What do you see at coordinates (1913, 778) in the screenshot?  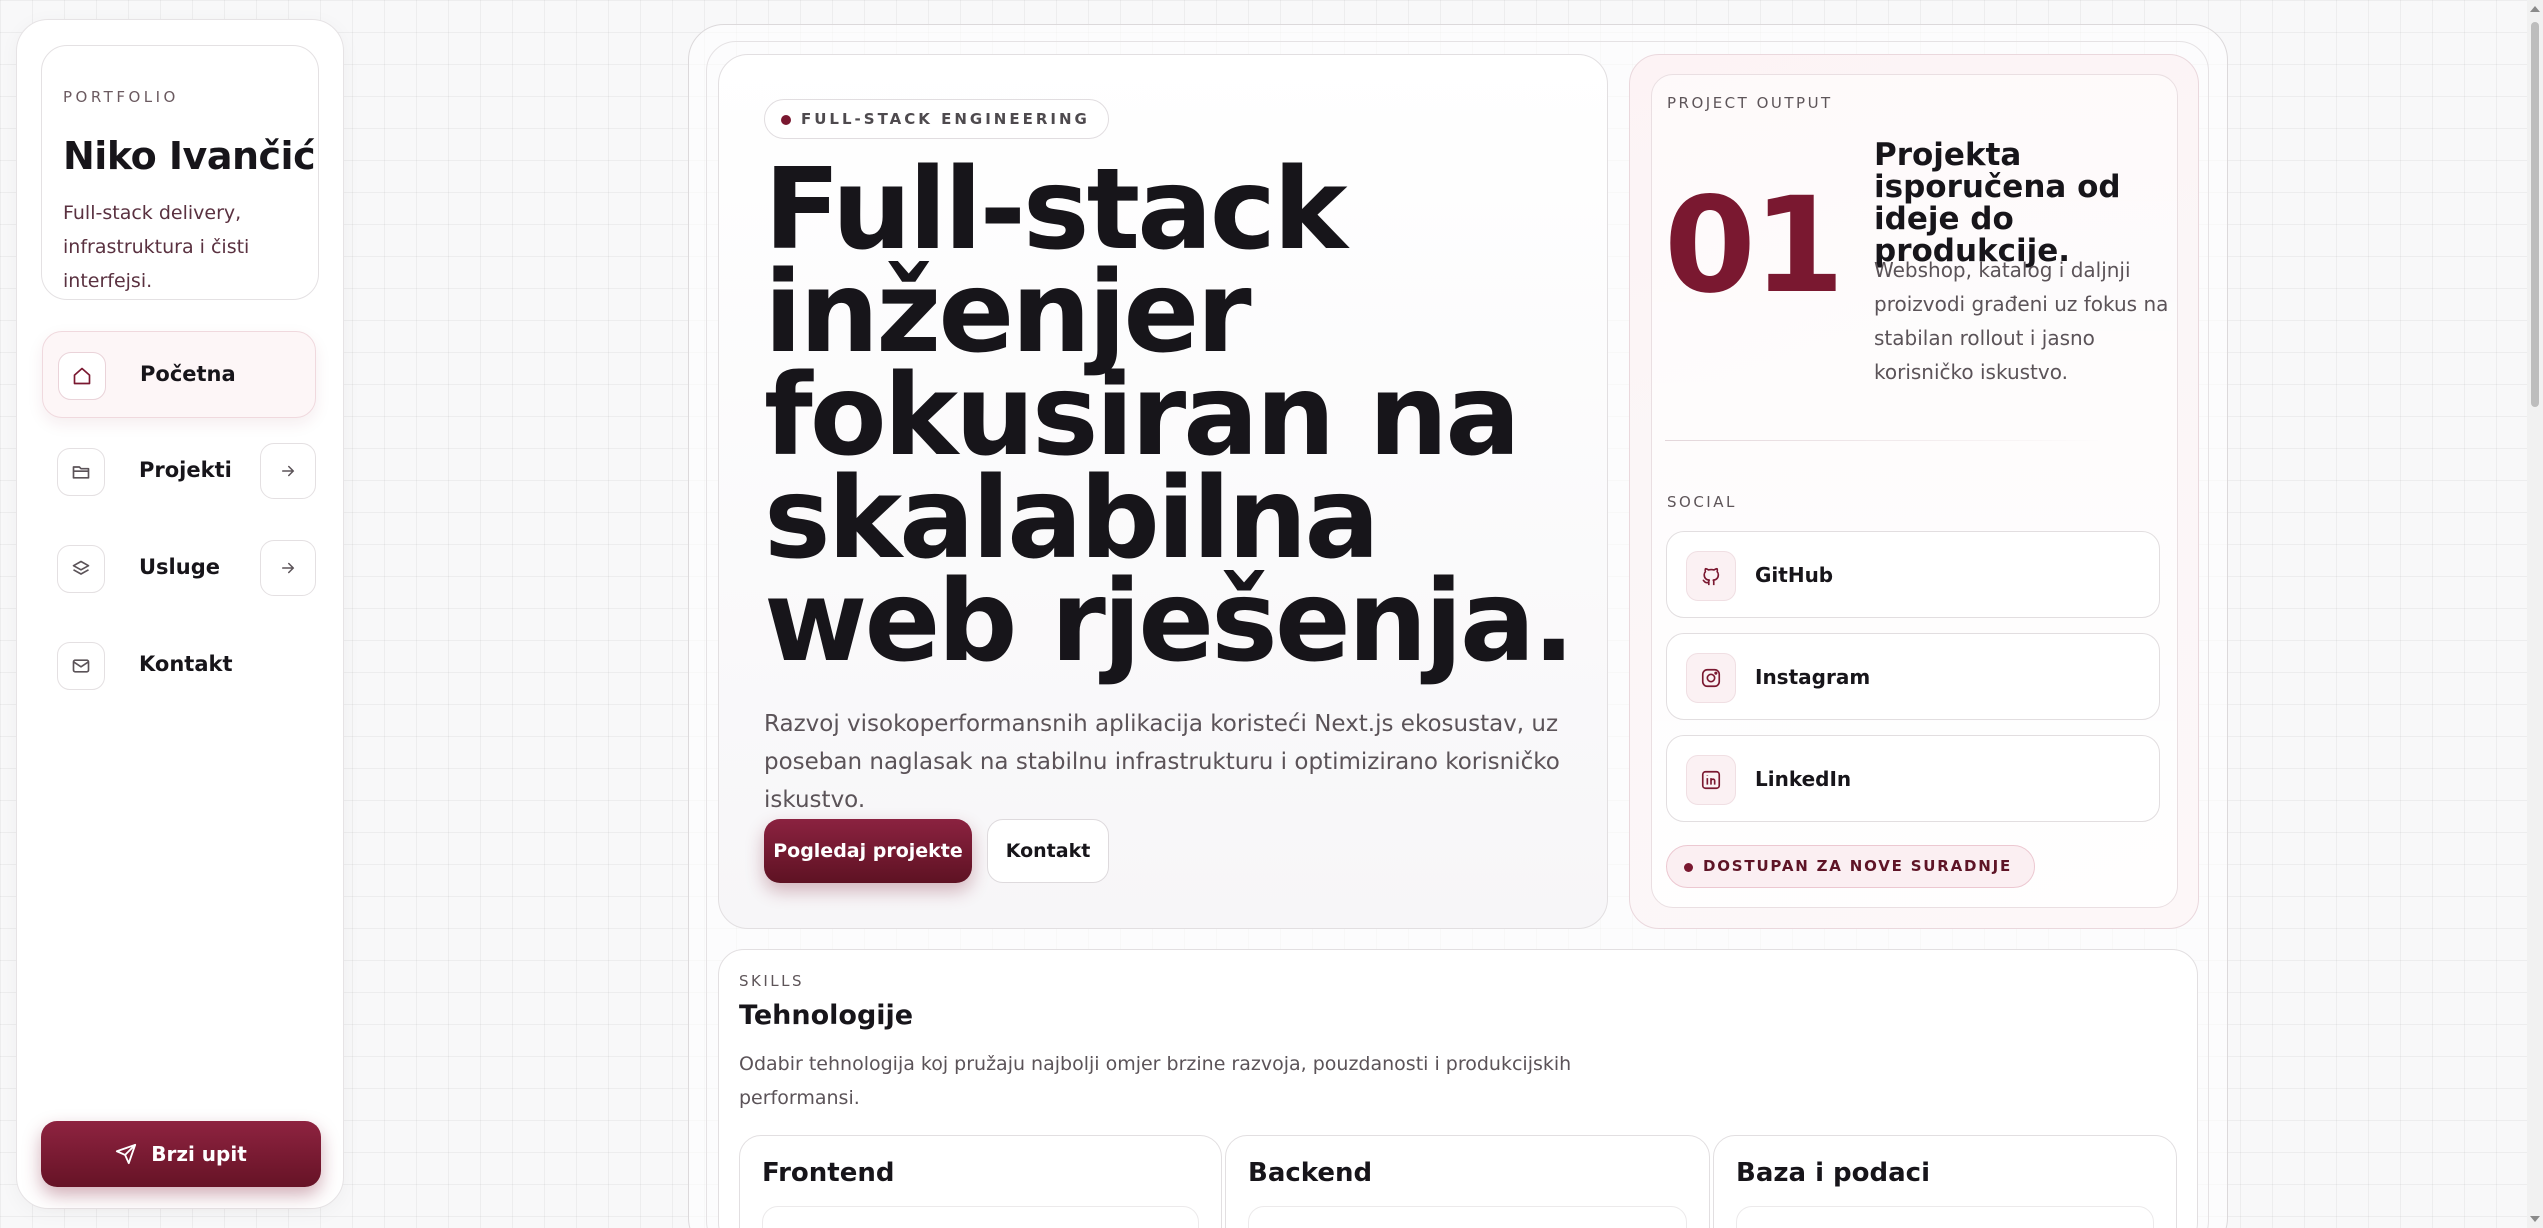 I see `social-link-linkedin: LinkedIn` at bounding box center [1913, 778].